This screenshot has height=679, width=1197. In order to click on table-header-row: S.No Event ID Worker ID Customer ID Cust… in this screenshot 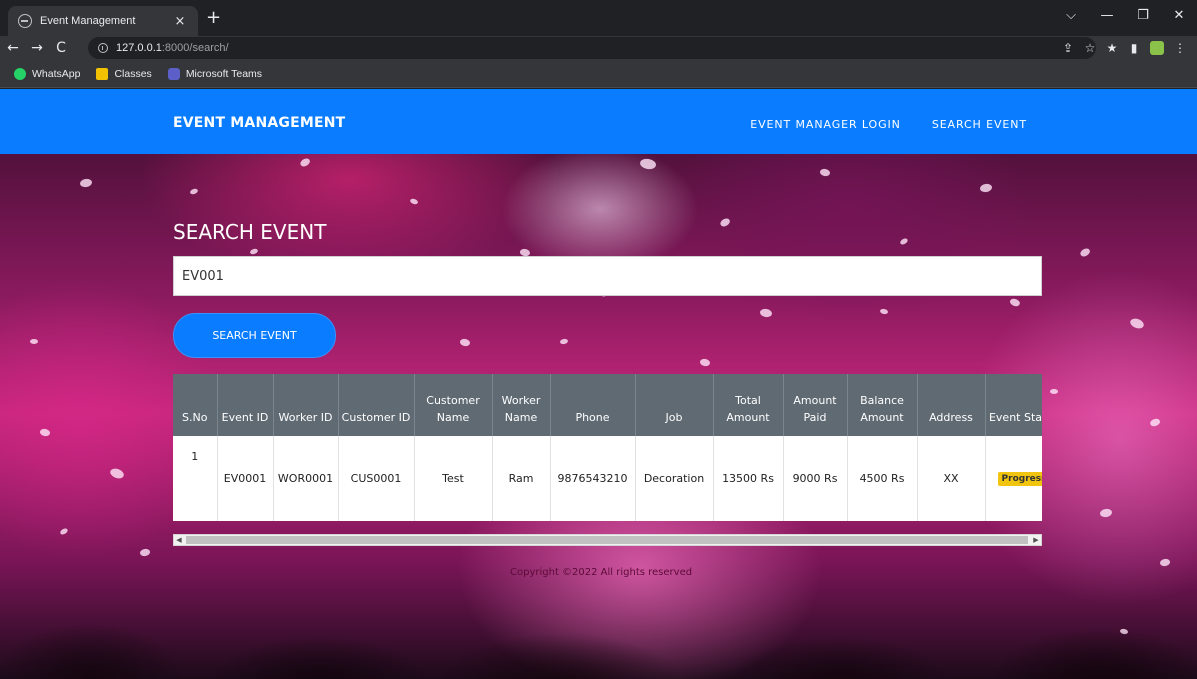, I will do `click(607, 405)`.